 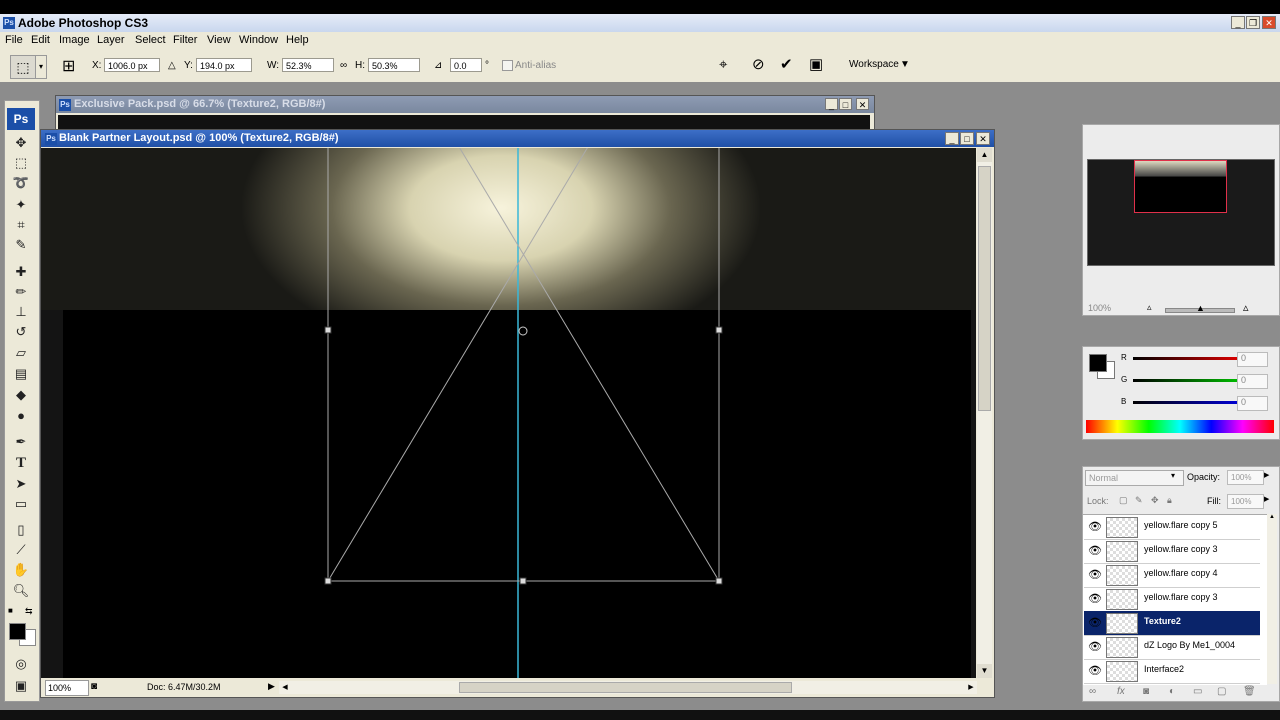 What do you see at coordinates (1266, 499) in the screenshot?
I see `fill-arrow-icon: ▶` at bounding box center [1266, 499].